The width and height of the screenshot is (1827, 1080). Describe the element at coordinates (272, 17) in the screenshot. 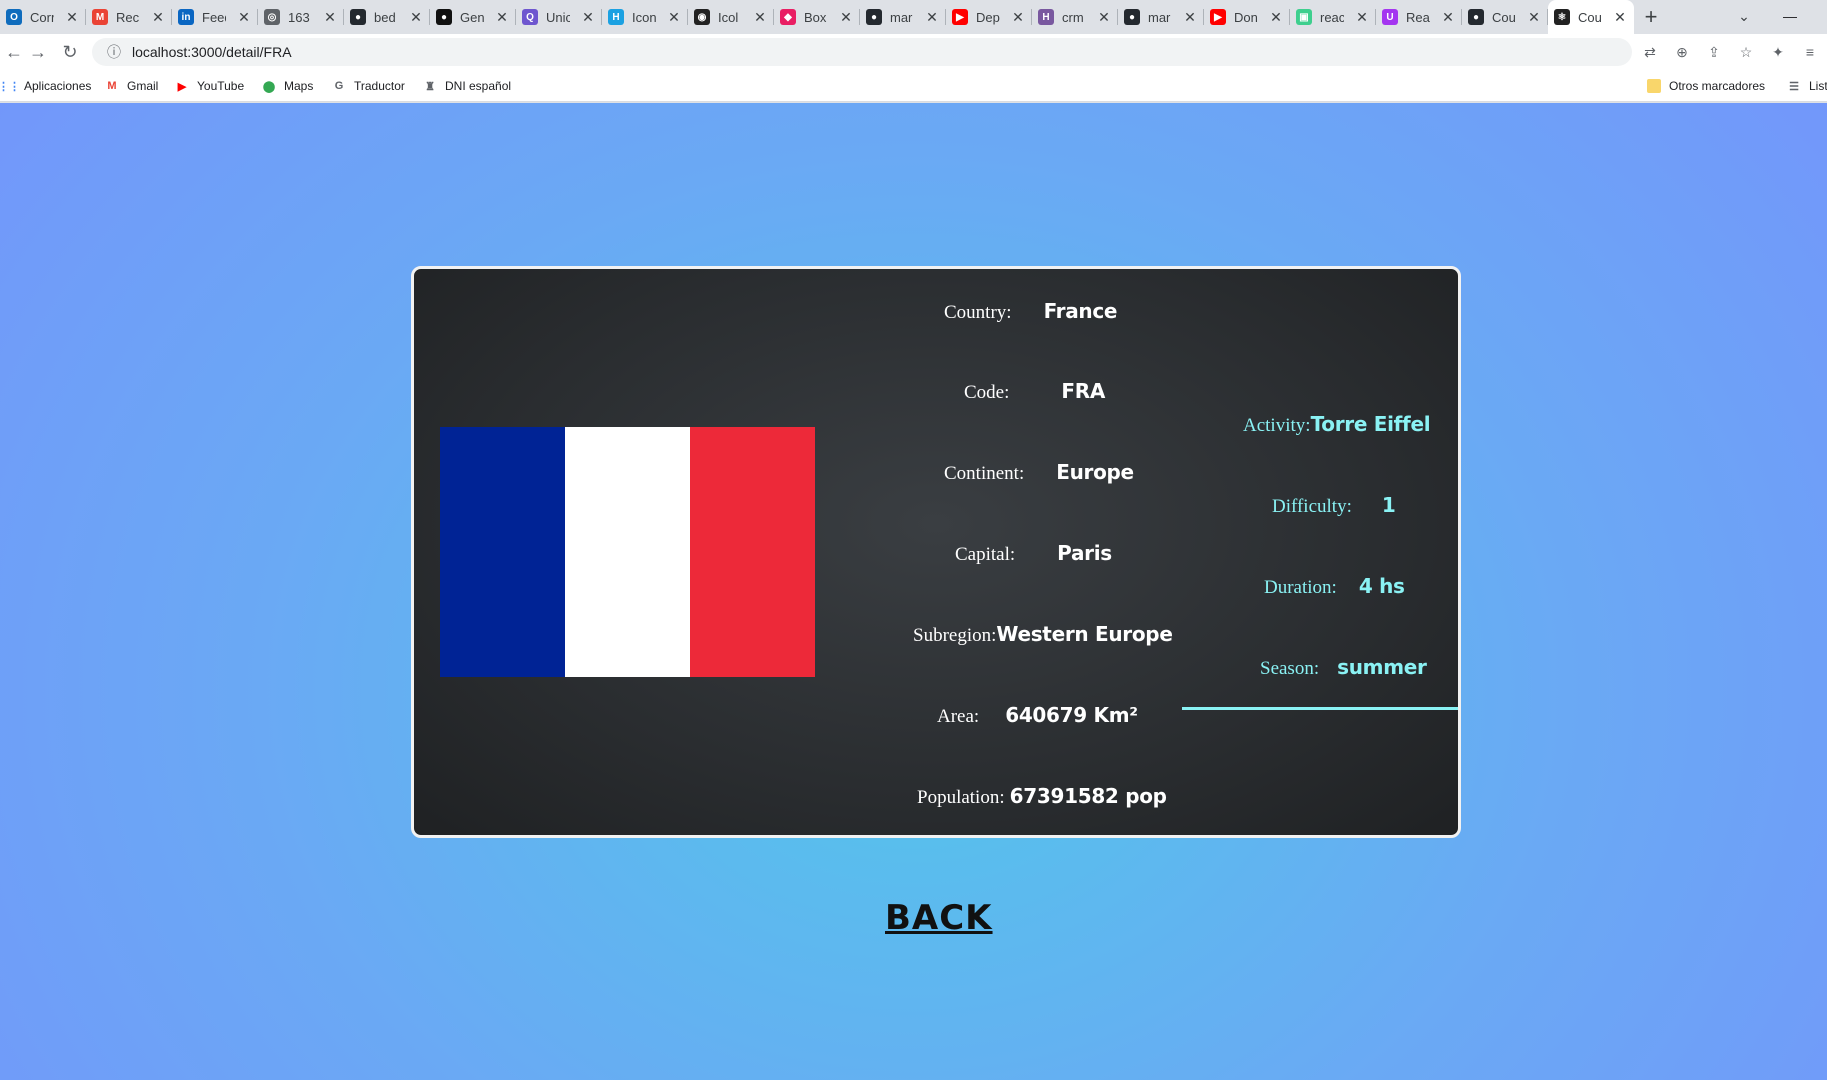

I see `globe-icon: ◎` at that location.